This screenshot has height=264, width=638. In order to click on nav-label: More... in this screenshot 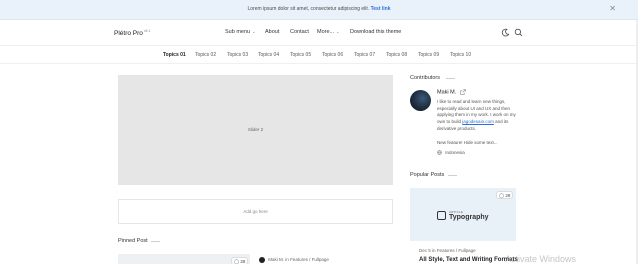, I will do `click(325, 32)`.